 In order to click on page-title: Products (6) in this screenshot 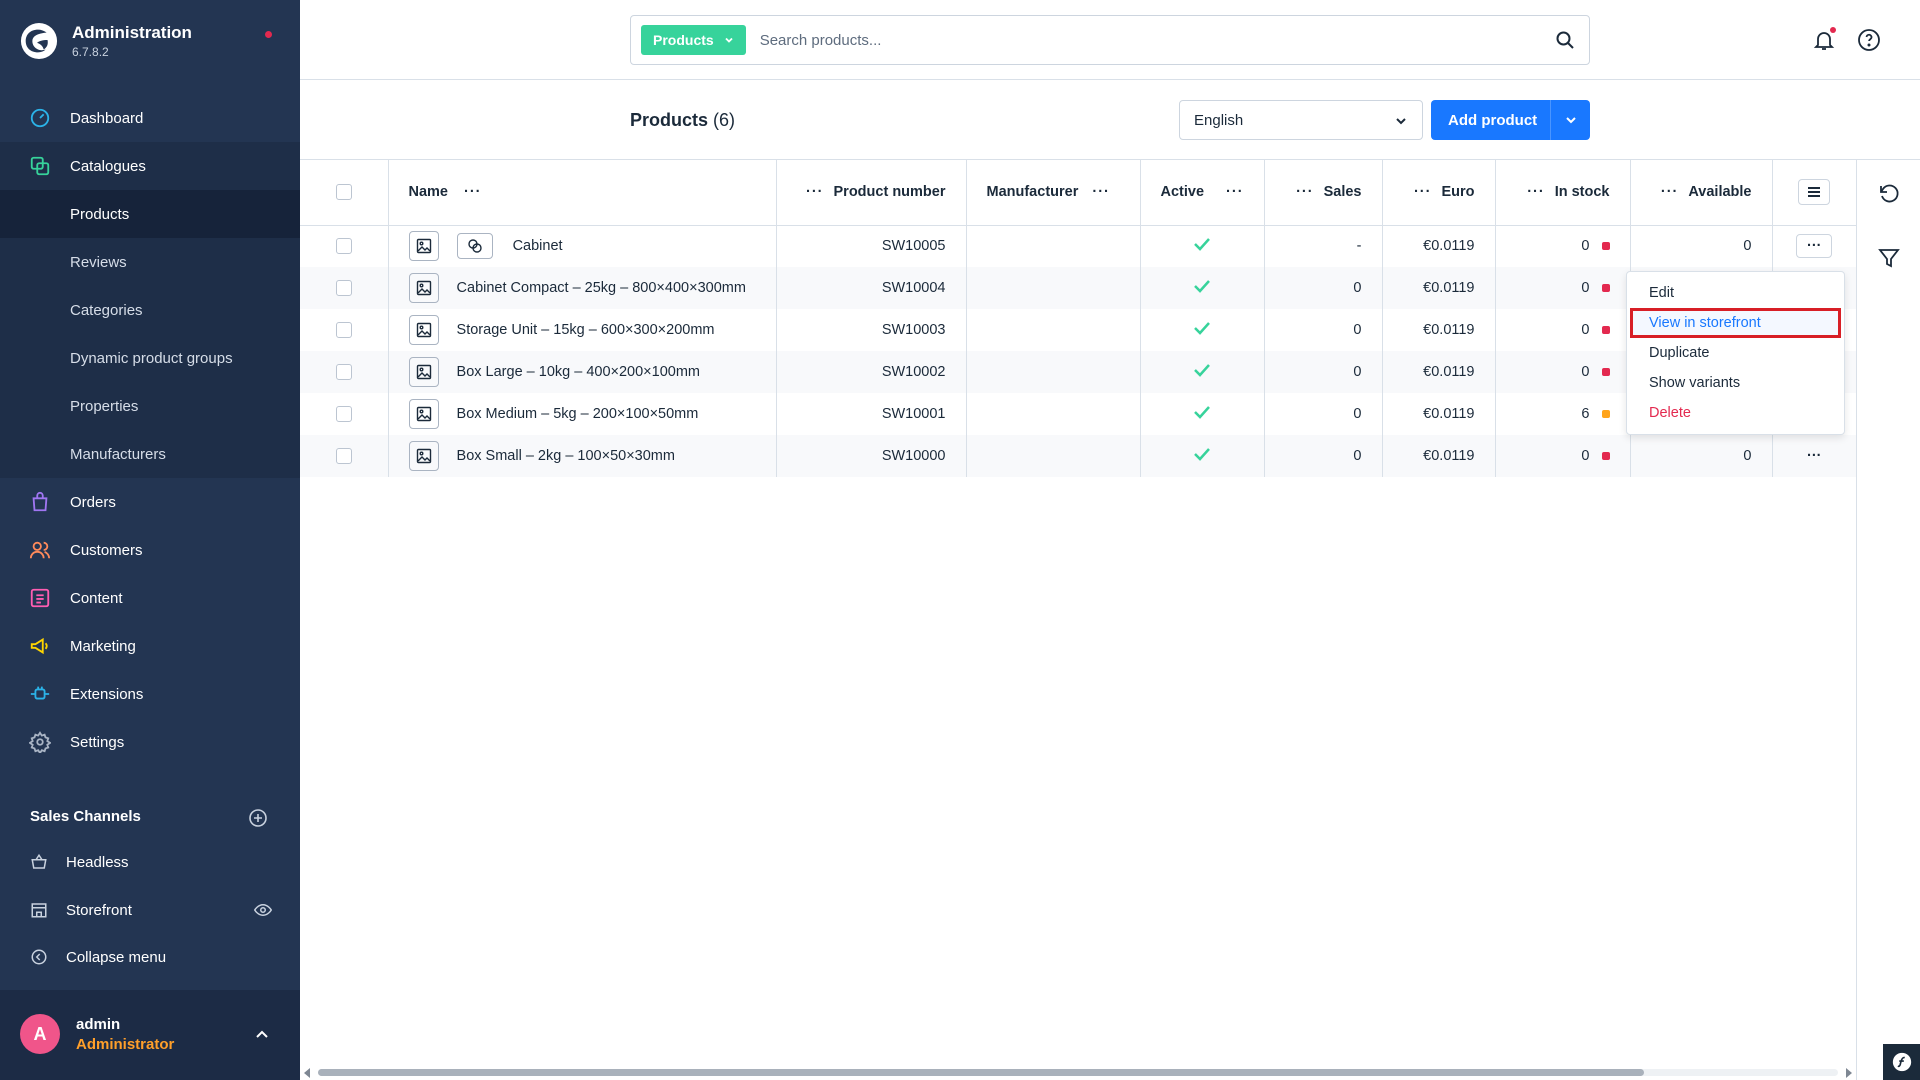, I will do `click(682, 120)`.